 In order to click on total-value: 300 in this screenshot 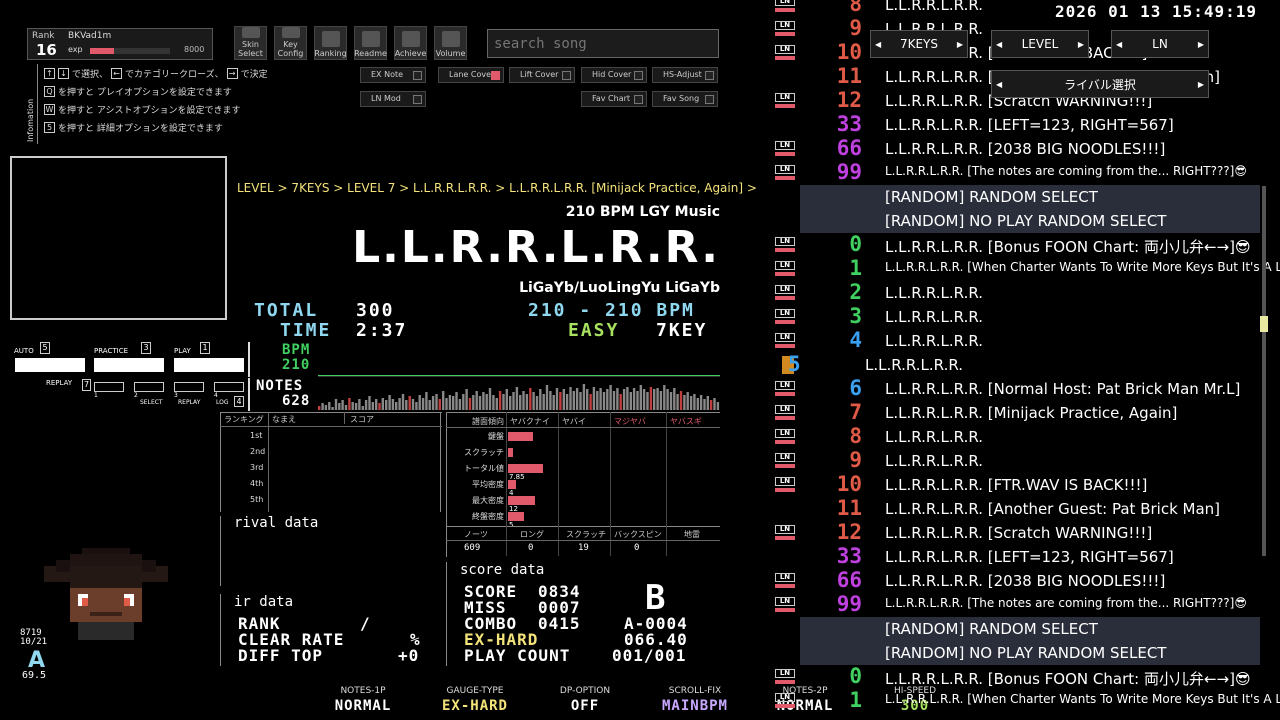, I will do `click(375, 310)`.